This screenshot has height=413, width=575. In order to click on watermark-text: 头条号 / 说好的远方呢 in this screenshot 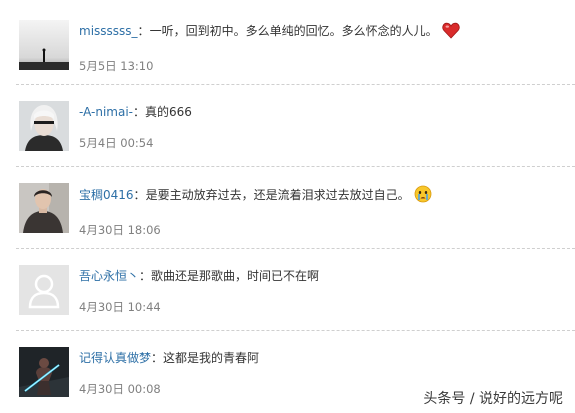, I will do `click(493, 399)`.